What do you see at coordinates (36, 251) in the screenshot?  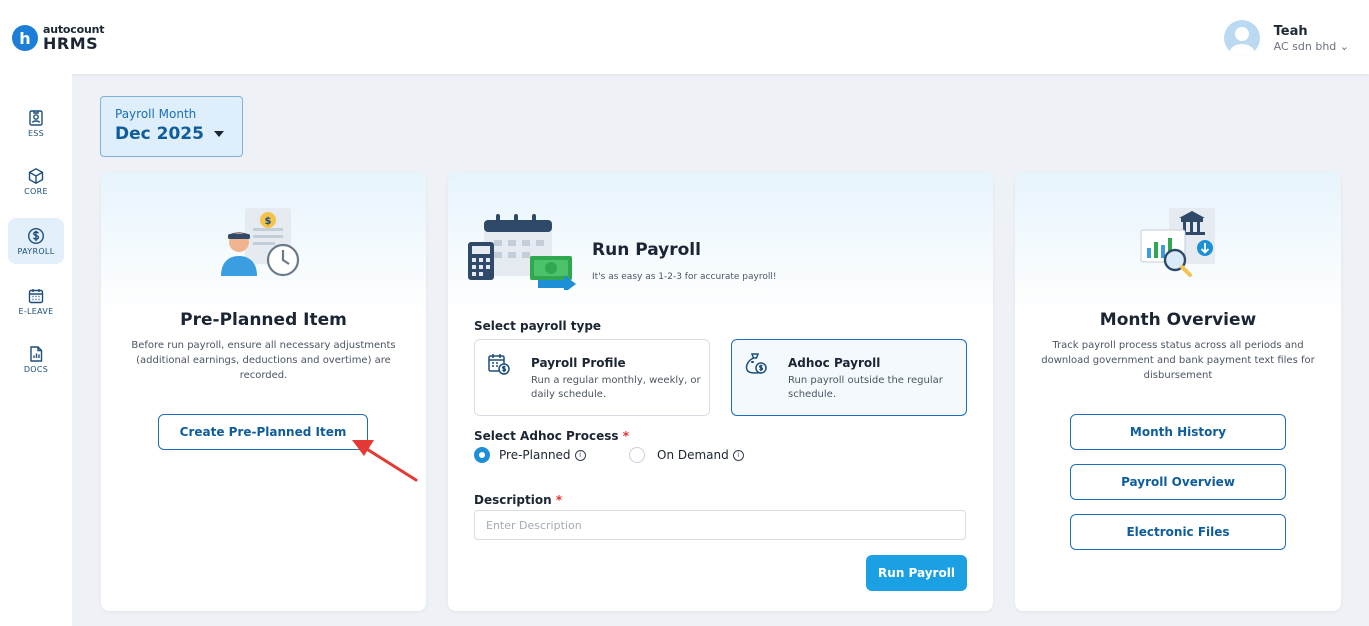 I see `sidebar-item-label: PAYROLL` at bounding box center [36, 251].